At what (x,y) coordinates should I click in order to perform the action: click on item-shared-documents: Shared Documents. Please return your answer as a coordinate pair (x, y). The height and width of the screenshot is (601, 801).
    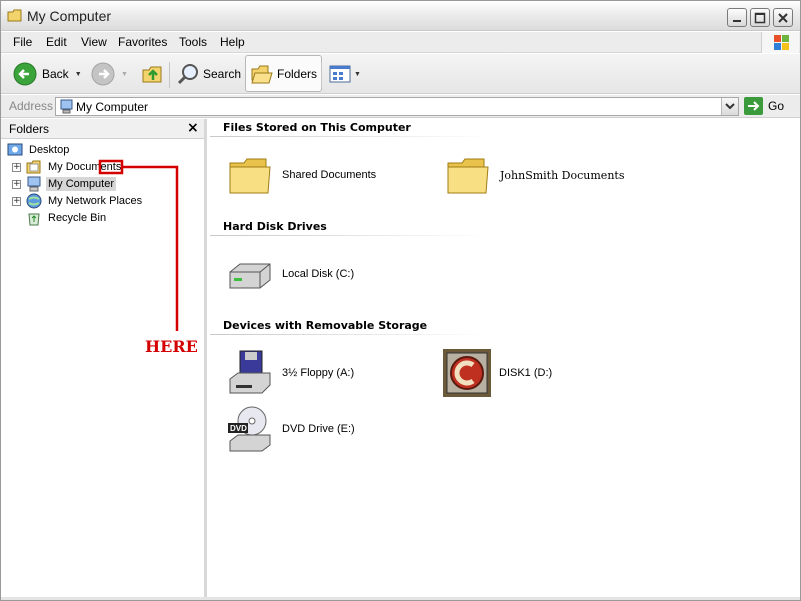
    Looking at the image, I should click on (301, 175).